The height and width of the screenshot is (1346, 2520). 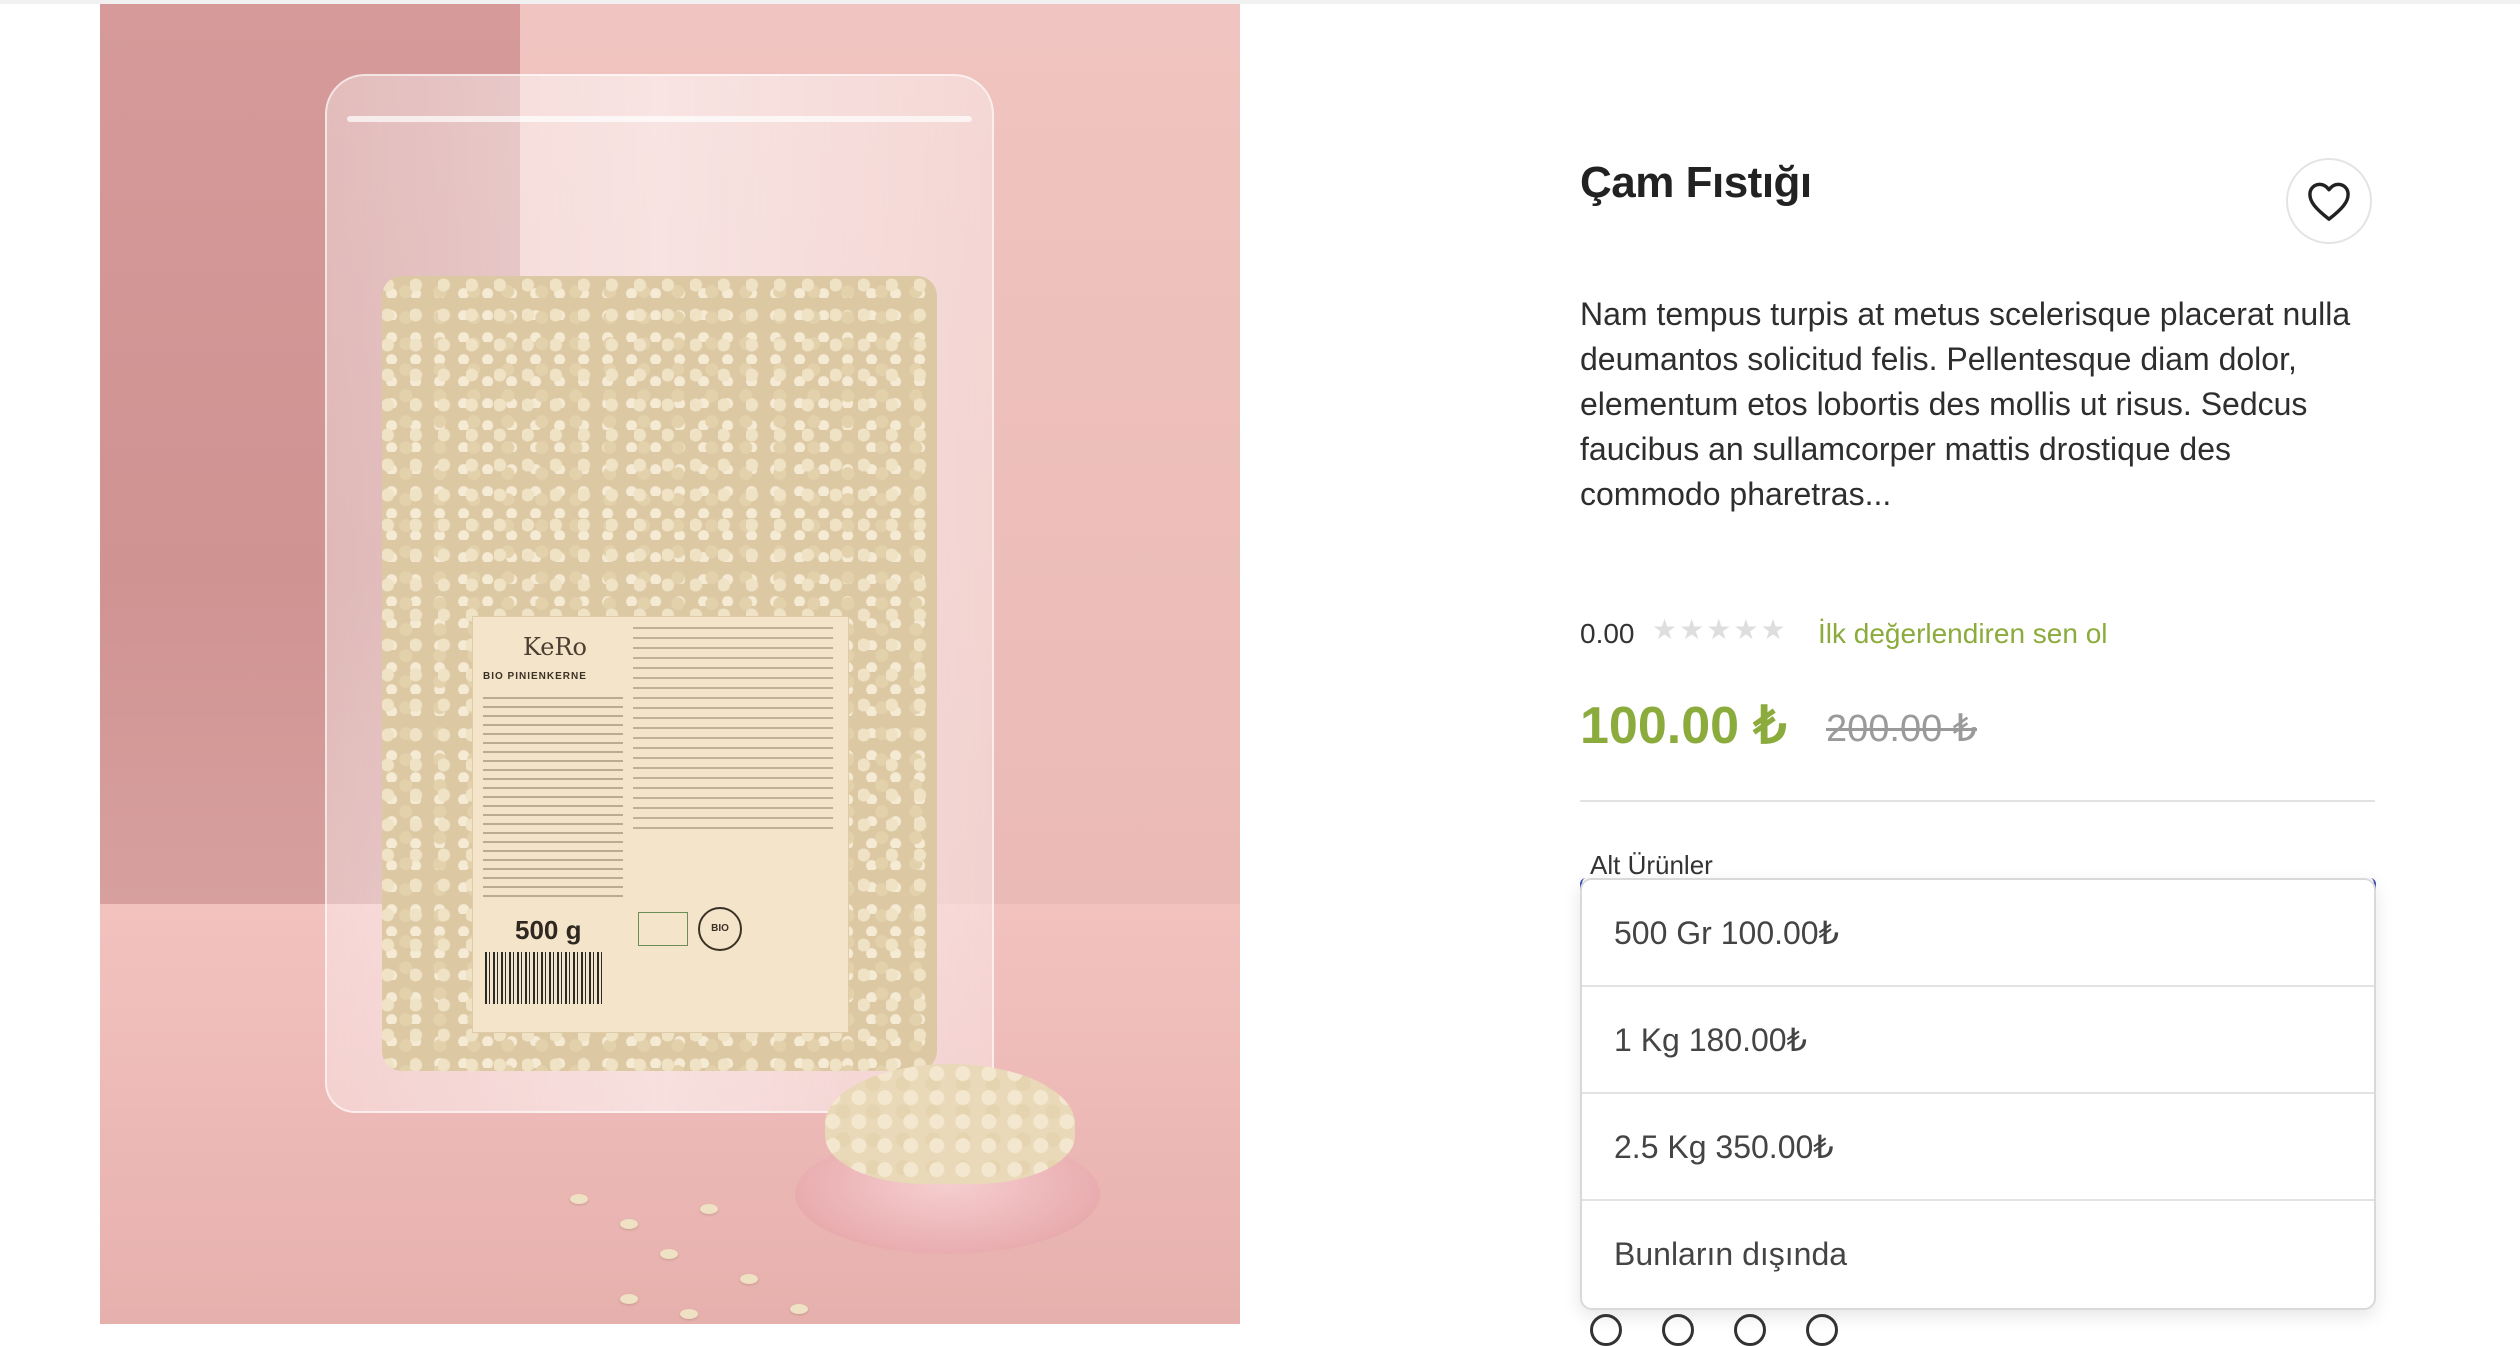 I want to click on pinterest-icon, so click(x=1822, y=1330).